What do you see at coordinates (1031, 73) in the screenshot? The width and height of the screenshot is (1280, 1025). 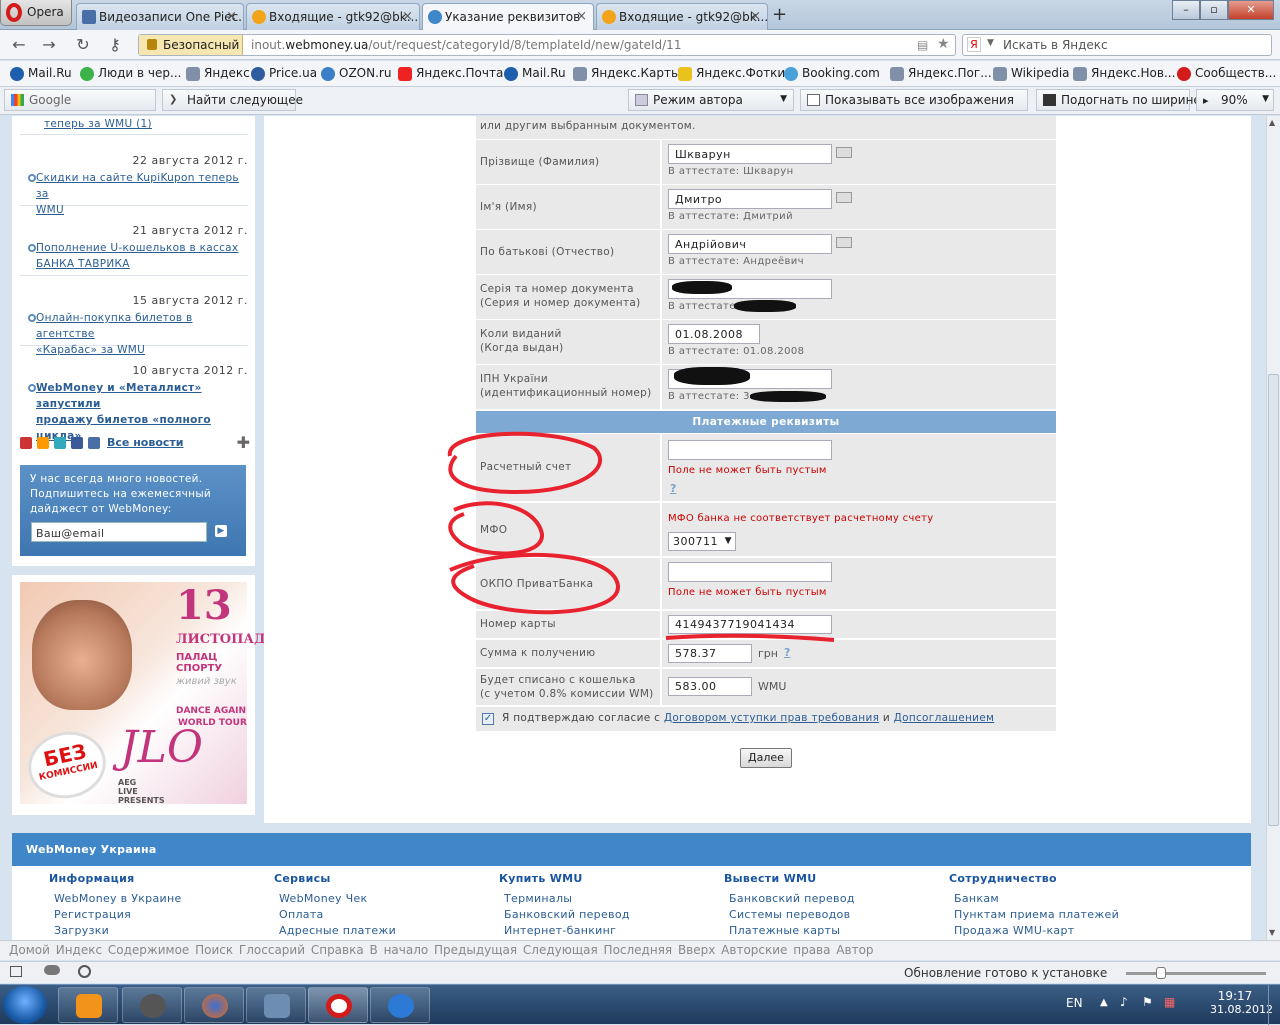 I see `bookmark-item: Wikipedia` at bounding box center [1031, 73].